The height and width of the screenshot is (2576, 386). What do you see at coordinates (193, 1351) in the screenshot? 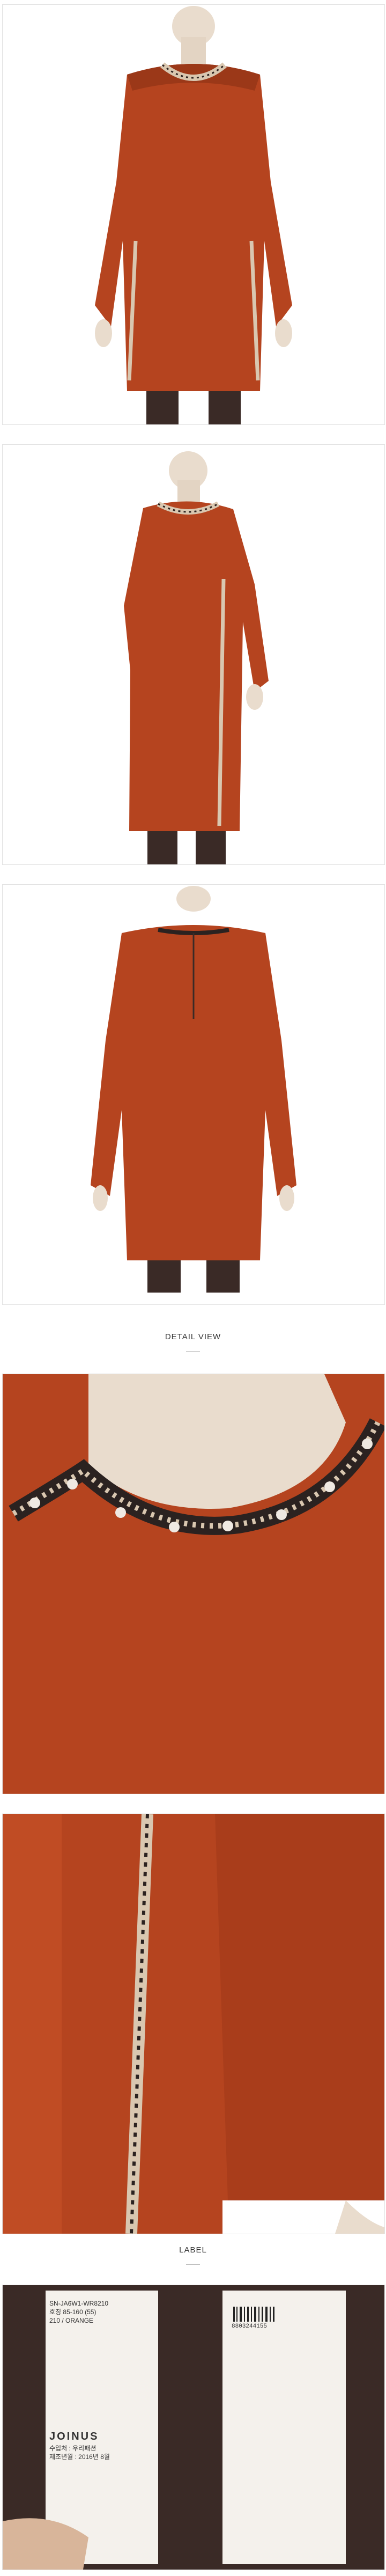
I see `detail-view-divider` at bounding box center [193, 1351].